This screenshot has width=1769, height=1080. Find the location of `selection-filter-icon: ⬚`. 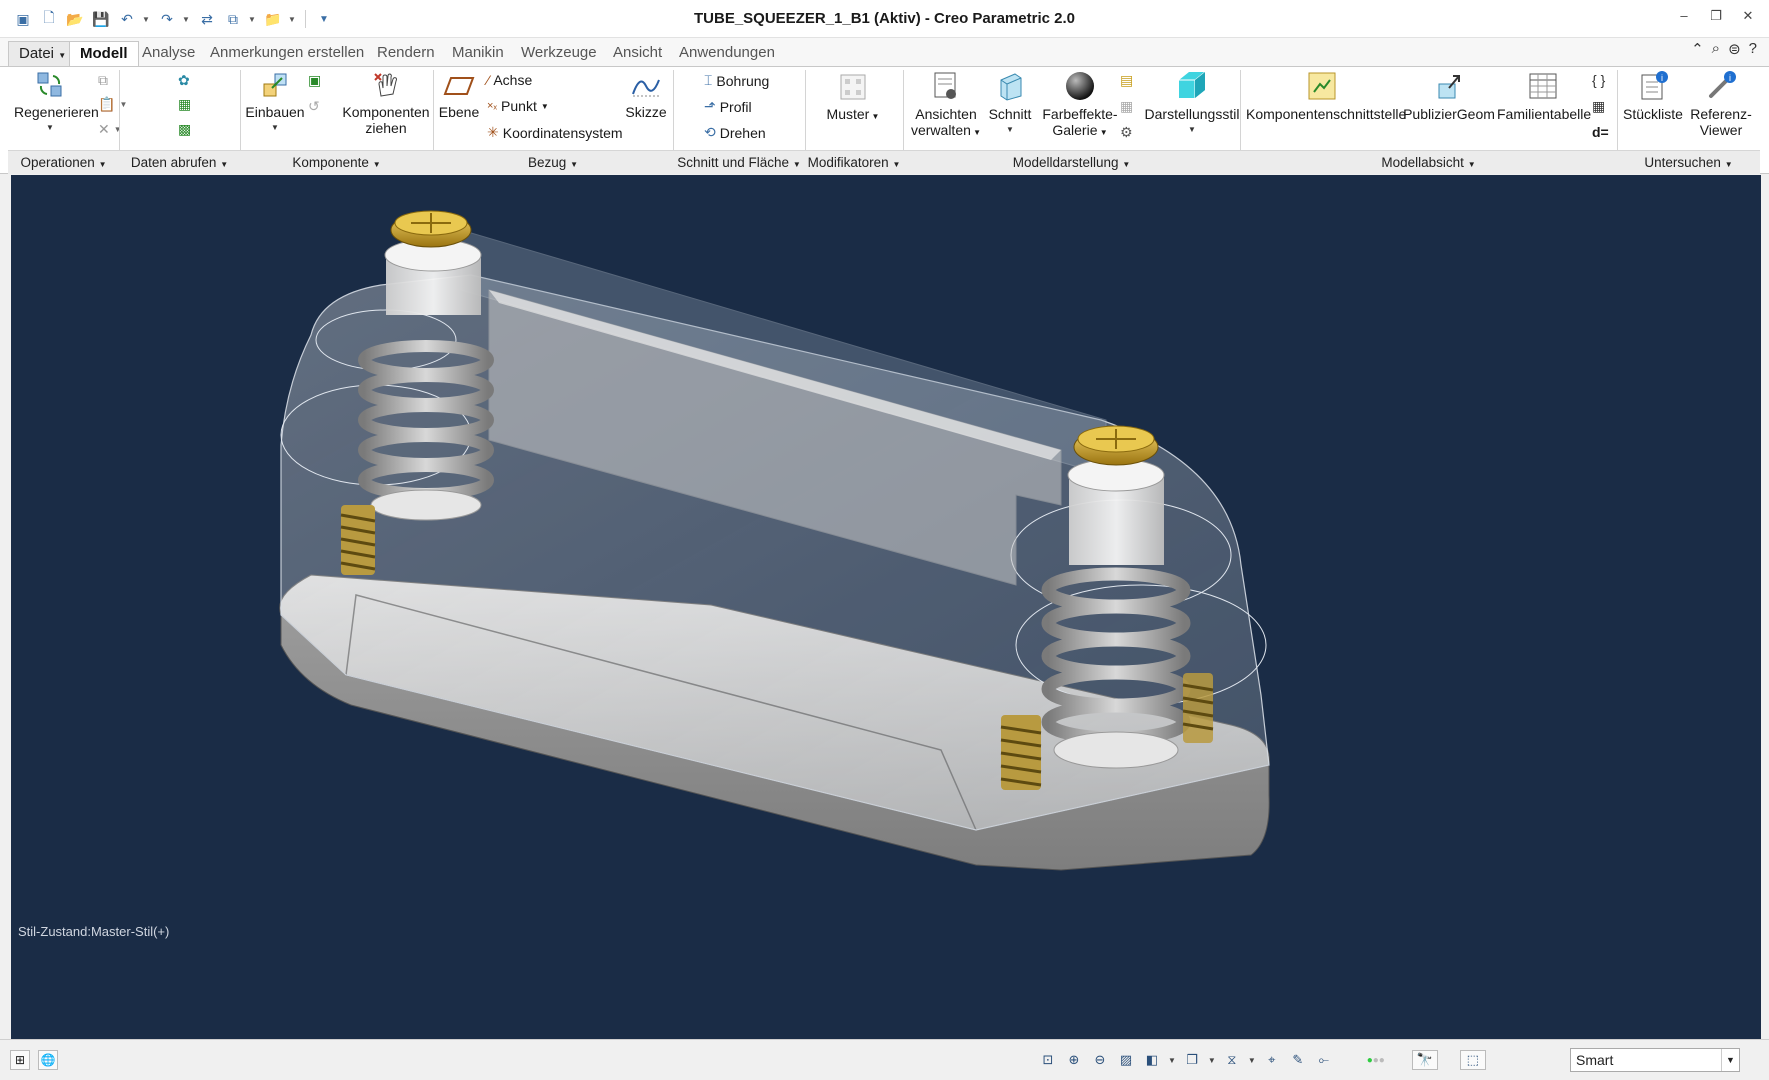

selection-filter-icon: ⬚ is located at coordinates (1472, 1060).